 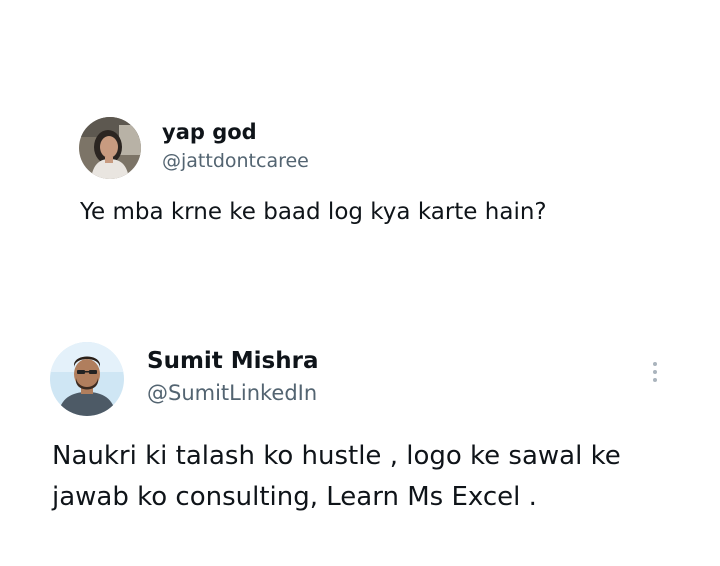 I want to click on profile-photo-man-icon, so click(x=87, y=379).